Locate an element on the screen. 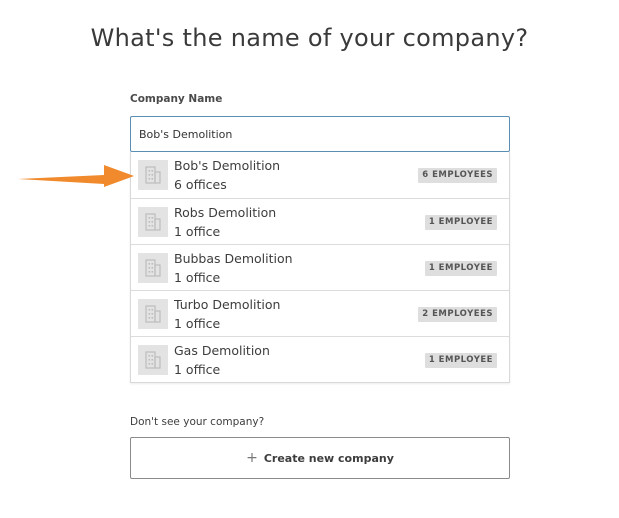 The height and width of the screenshot is (518, 619). plus-icon: + is located at coordinates (252, 458).